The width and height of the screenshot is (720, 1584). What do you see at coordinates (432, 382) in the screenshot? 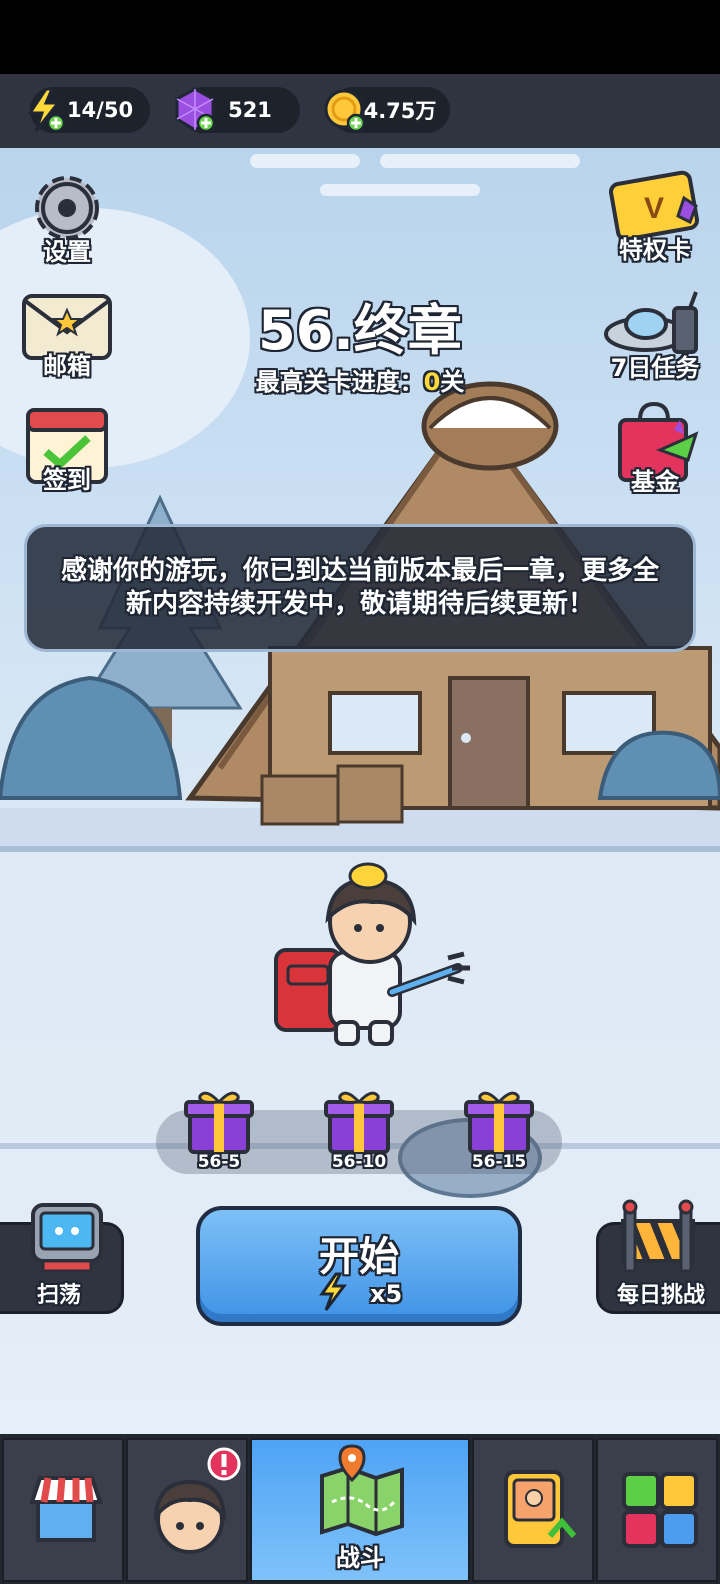
I see `progress-value: 0` at bounding box center [432, 382].